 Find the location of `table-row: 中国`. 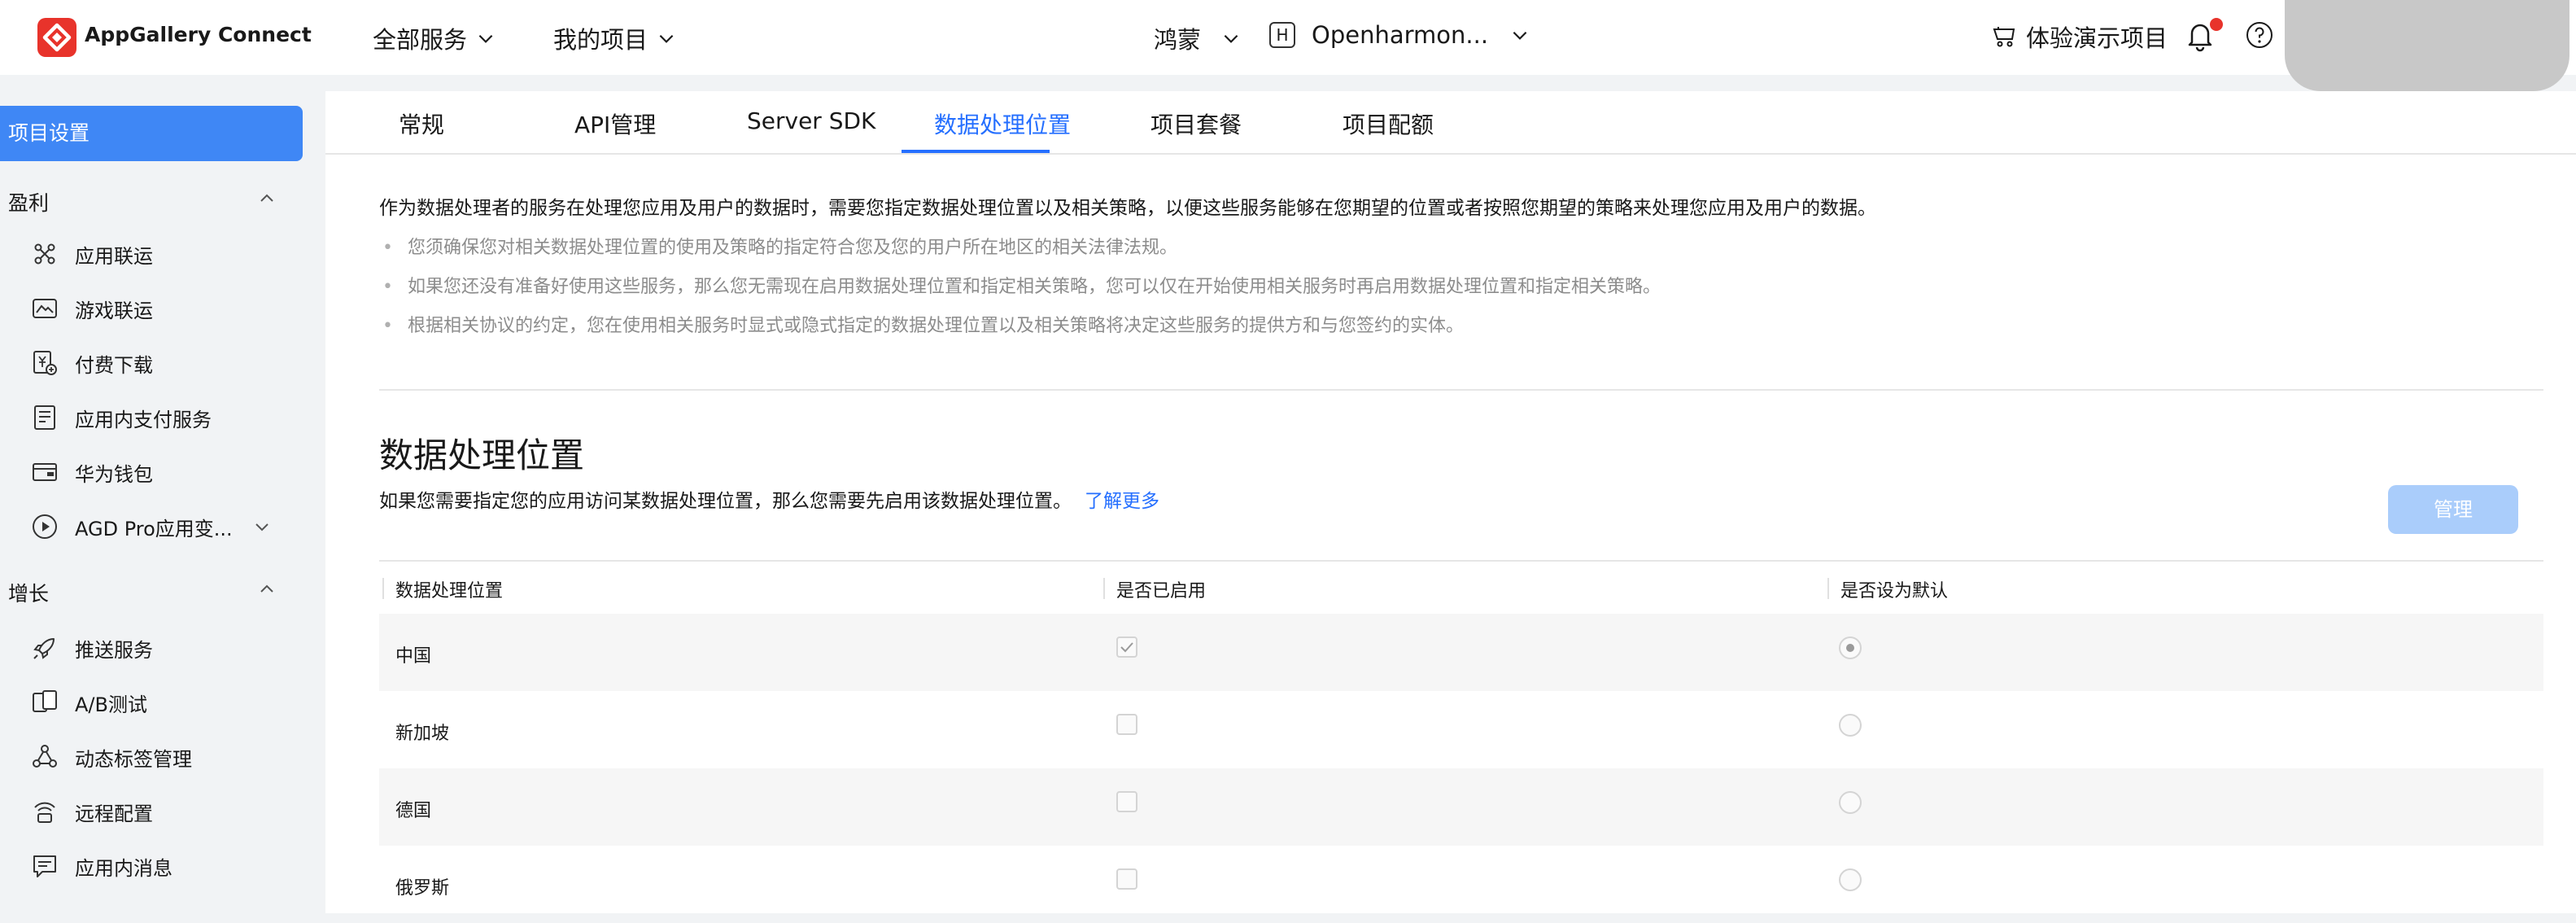

table-row: 中国 is located at coordinates (1461, 652).